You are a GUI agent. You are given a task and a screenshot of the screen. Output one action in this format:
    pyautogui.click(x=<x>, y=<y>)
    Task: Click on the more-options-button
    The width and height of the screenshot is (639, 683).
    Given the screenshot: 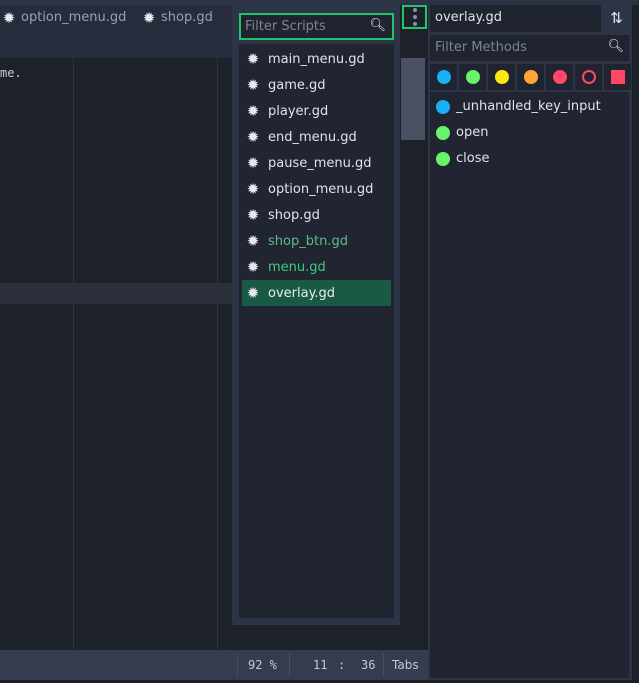 What is the action you would take?
    pyautogui.click(x=414, y=17)
    